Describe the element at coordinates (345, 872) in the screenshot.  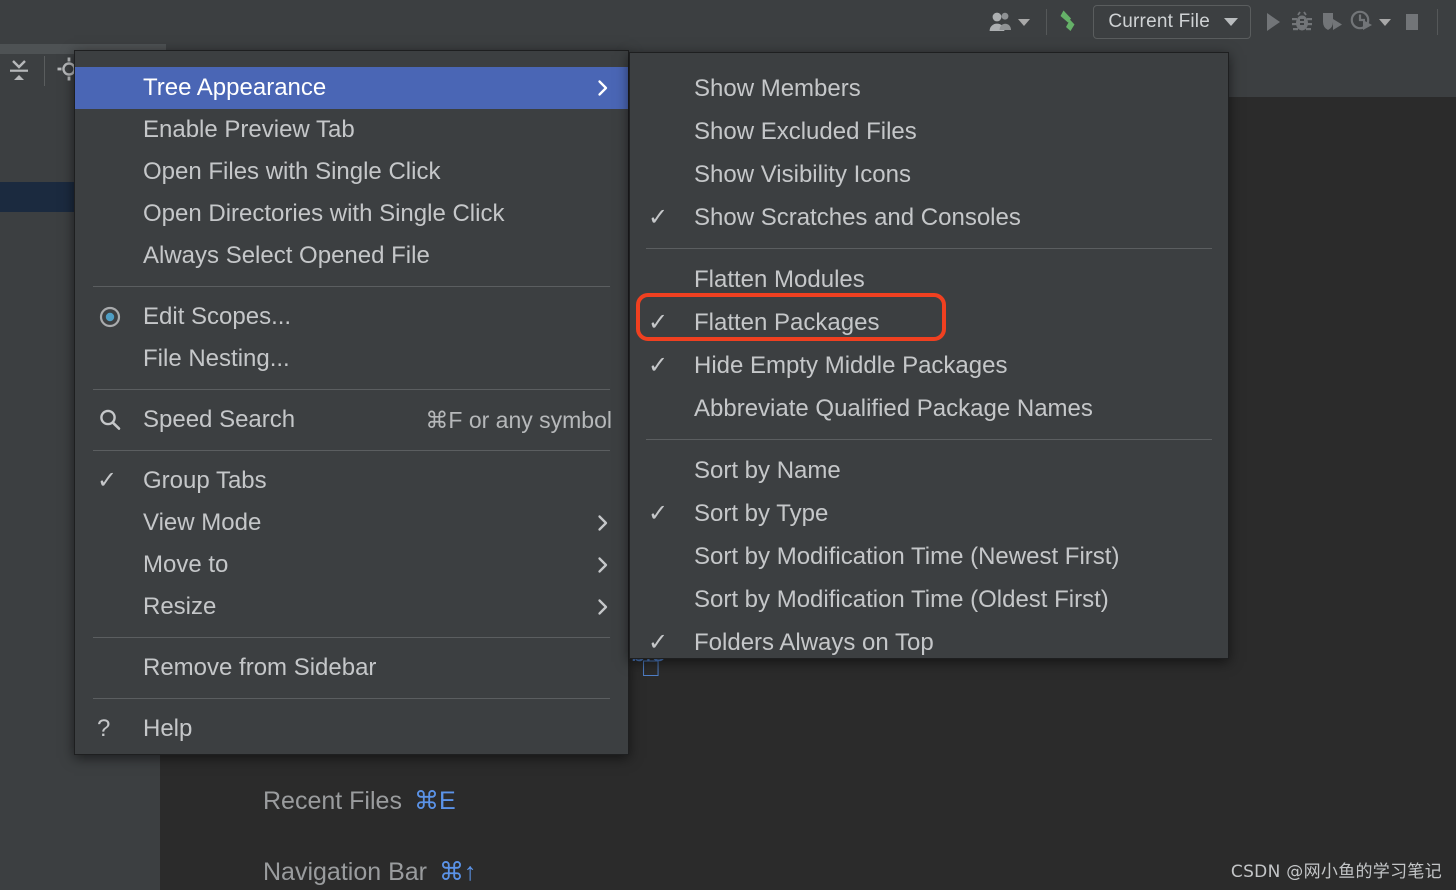
I see `hint-navigation-bar-label: Navigation Bar` at that location.